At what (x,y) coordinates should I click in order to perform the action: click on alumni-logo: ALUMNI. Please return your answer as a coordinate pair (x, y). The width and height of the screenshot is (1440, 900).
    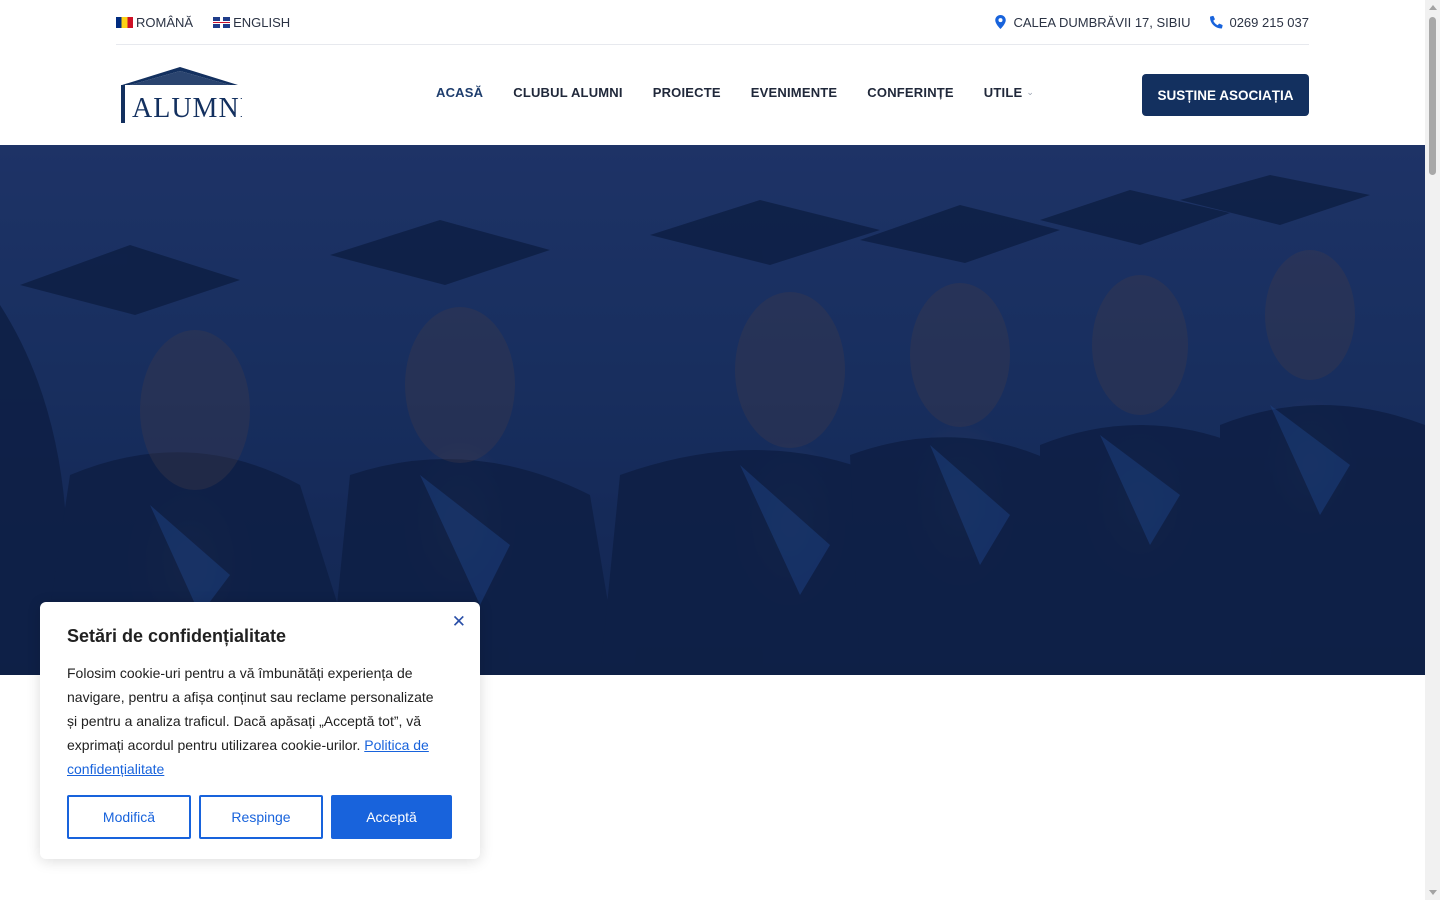
    Looking at the image, I should click on (183, 96).